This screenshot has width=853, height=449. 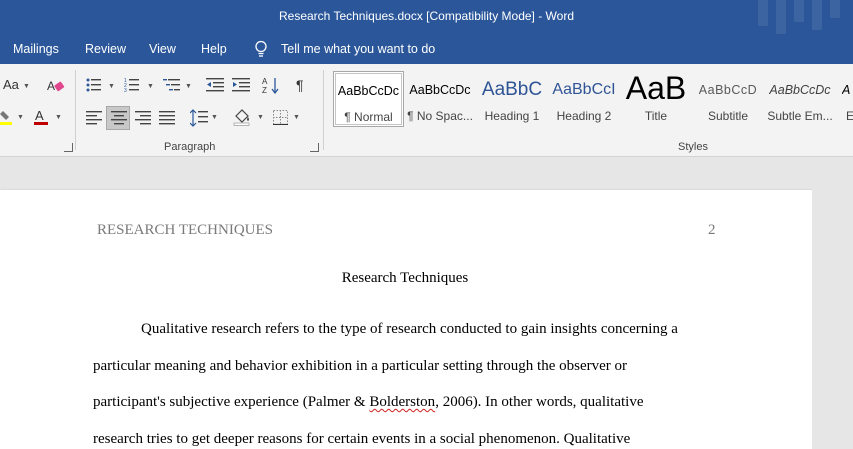 What do you see at coordinates (656, 116) in the screenshot?
I see `style-name: Title` at bounding box center [656, 116].